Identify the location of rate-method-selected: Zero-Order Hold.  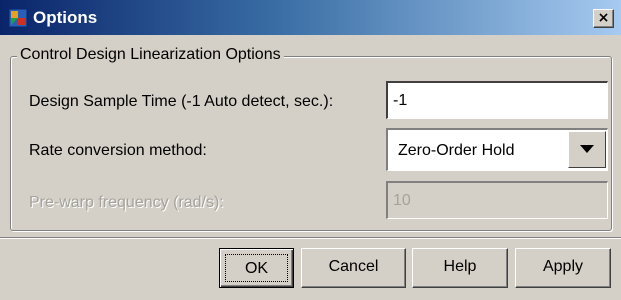
(456, 150).